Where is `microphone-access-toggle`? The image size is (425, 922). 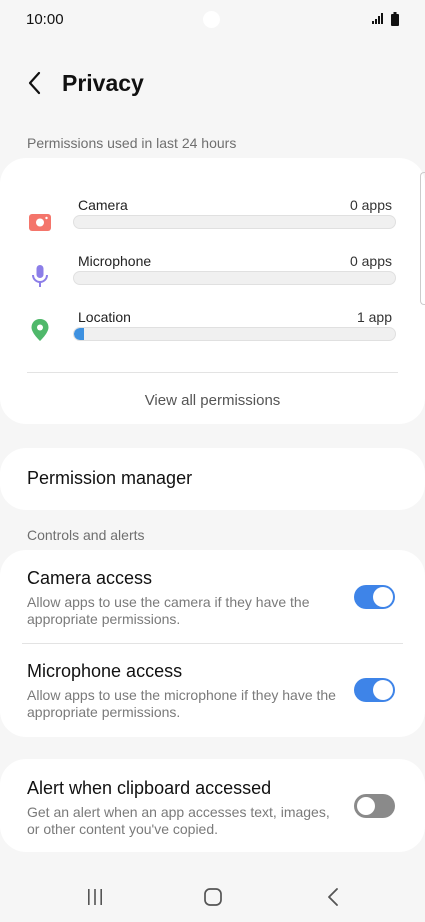 microphone-access-toggle is located at coordinates (374, 690).